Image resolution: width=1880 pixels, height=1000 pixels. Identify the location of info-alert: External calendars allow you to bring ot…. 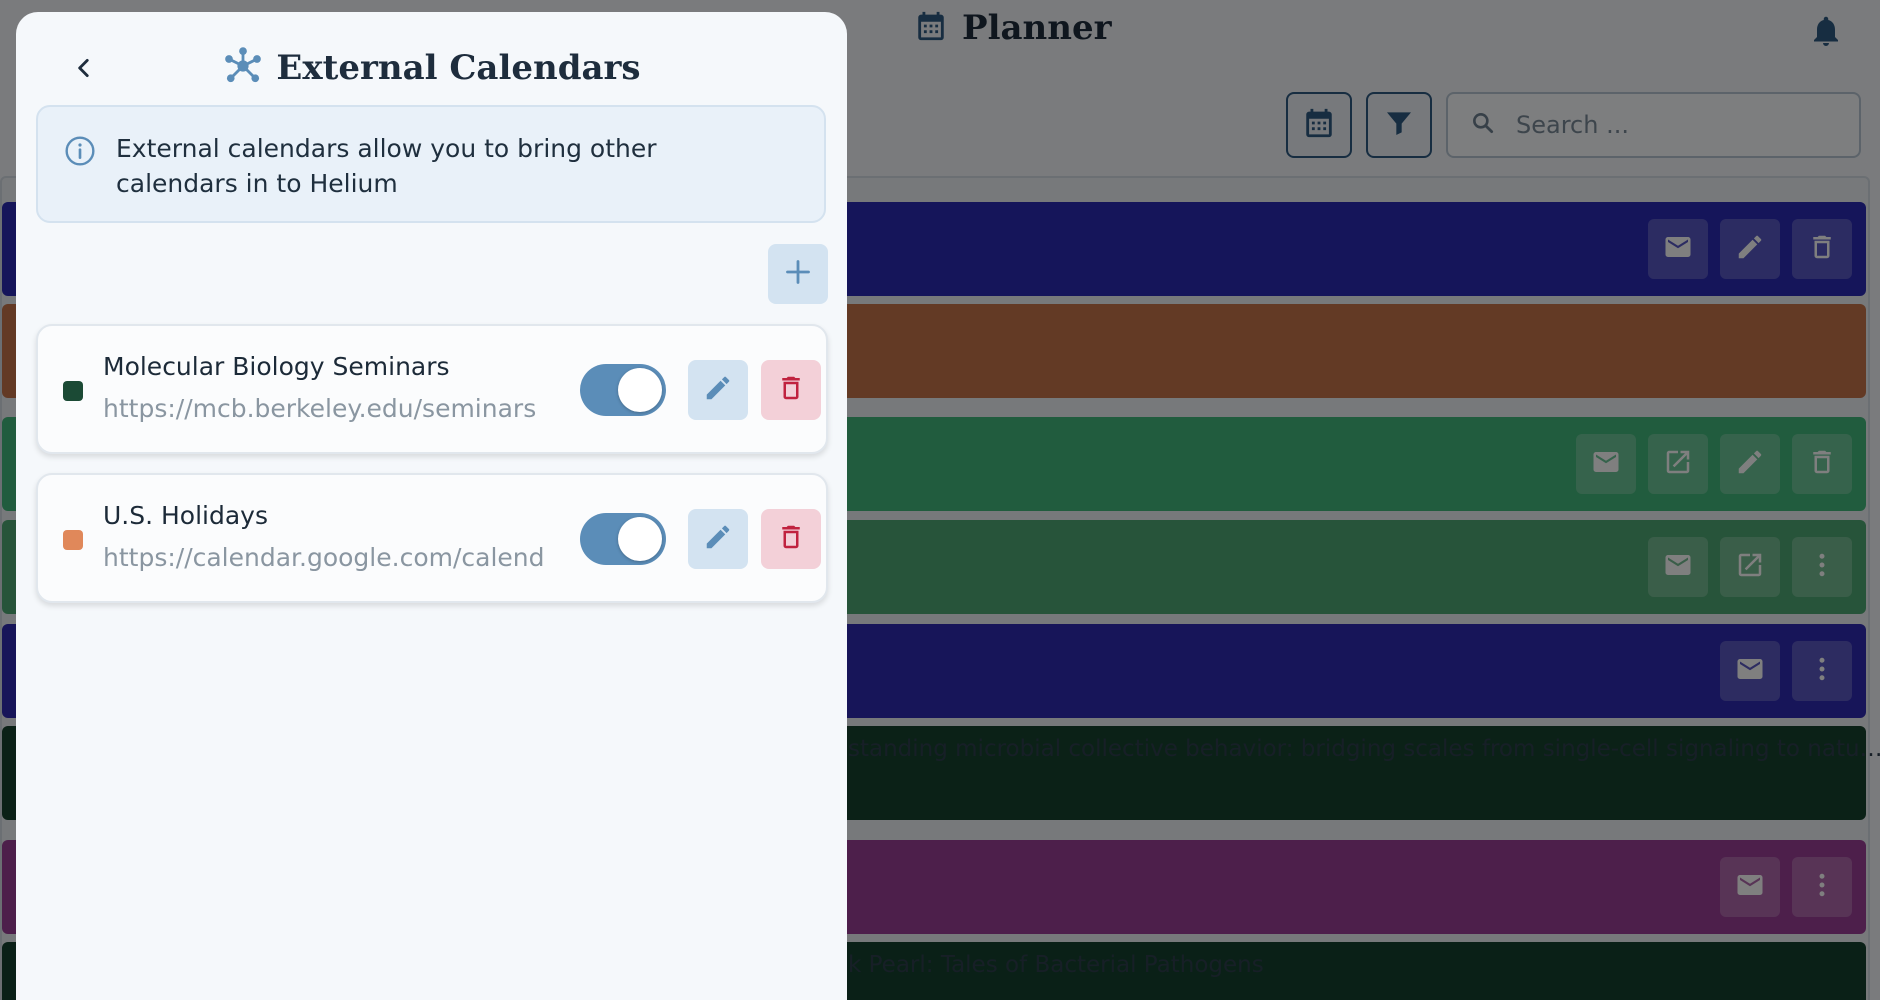
(431, 164).